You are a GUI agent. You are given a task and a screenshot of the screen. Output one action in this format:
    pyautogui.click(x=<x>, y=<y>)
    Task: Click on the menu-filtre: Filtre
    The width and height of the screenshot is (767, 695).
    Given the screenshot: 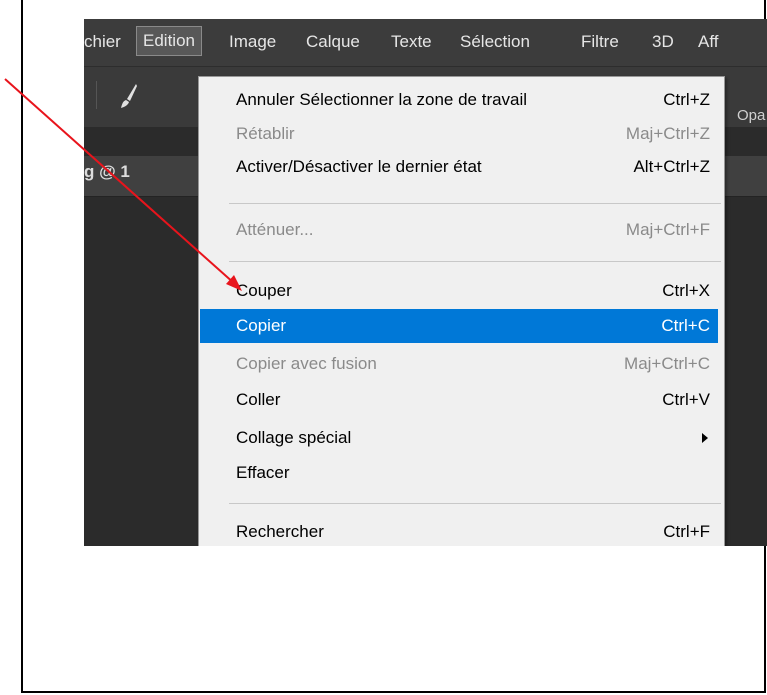 What is the action you would take?
    pyautogui.click(x=600, y=42)
    